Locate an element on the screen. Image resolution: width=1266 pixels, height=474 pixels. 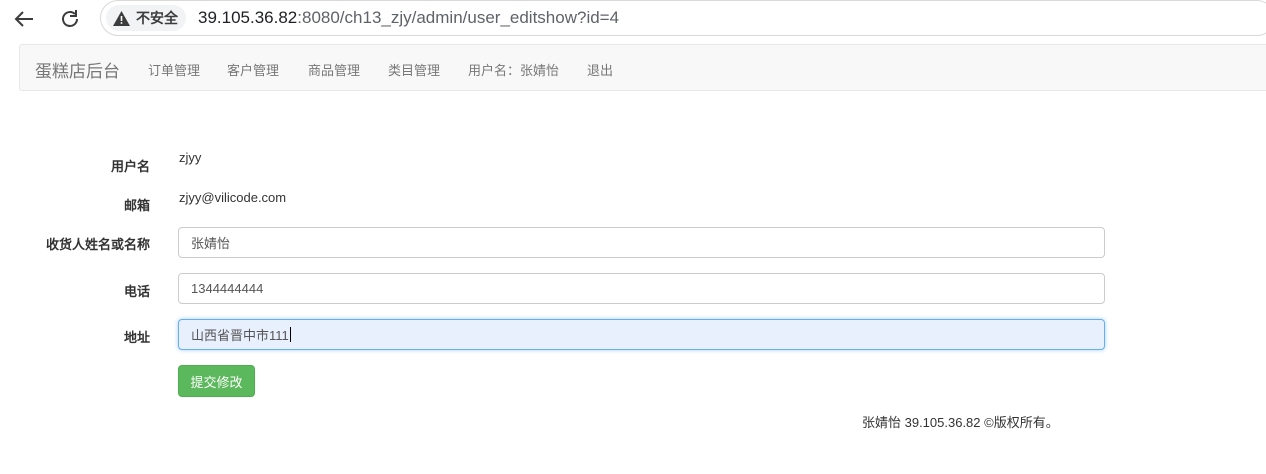
address-input-value: 山西省晋中市111 is located at coordinates (240, 335).